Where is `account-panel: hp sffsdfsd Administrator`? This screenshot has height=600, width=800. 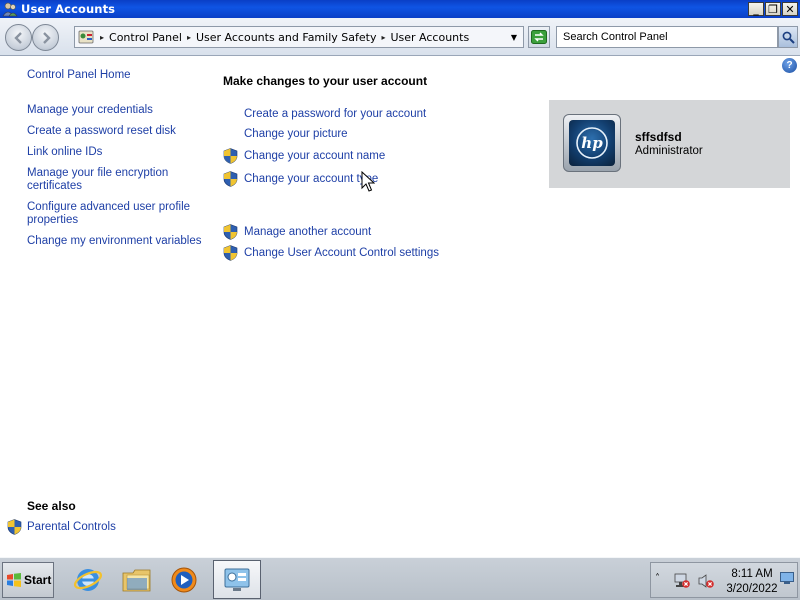 account-panel: hp sffsdfsd Administrator is located at coordinates (669, 144).